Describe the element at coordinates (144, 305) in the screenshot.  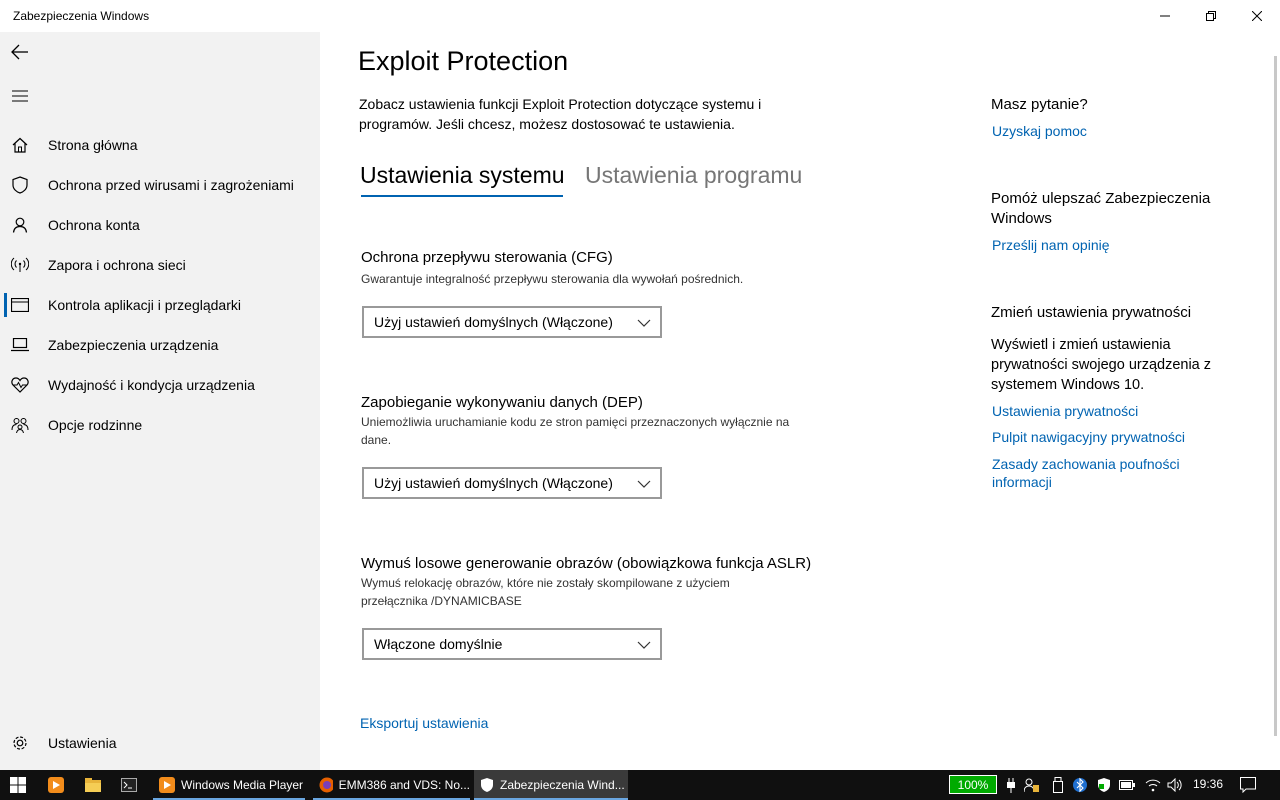
I see `sidebar-item-label: Kontrola aplikacji i przeglądarki` at that location.